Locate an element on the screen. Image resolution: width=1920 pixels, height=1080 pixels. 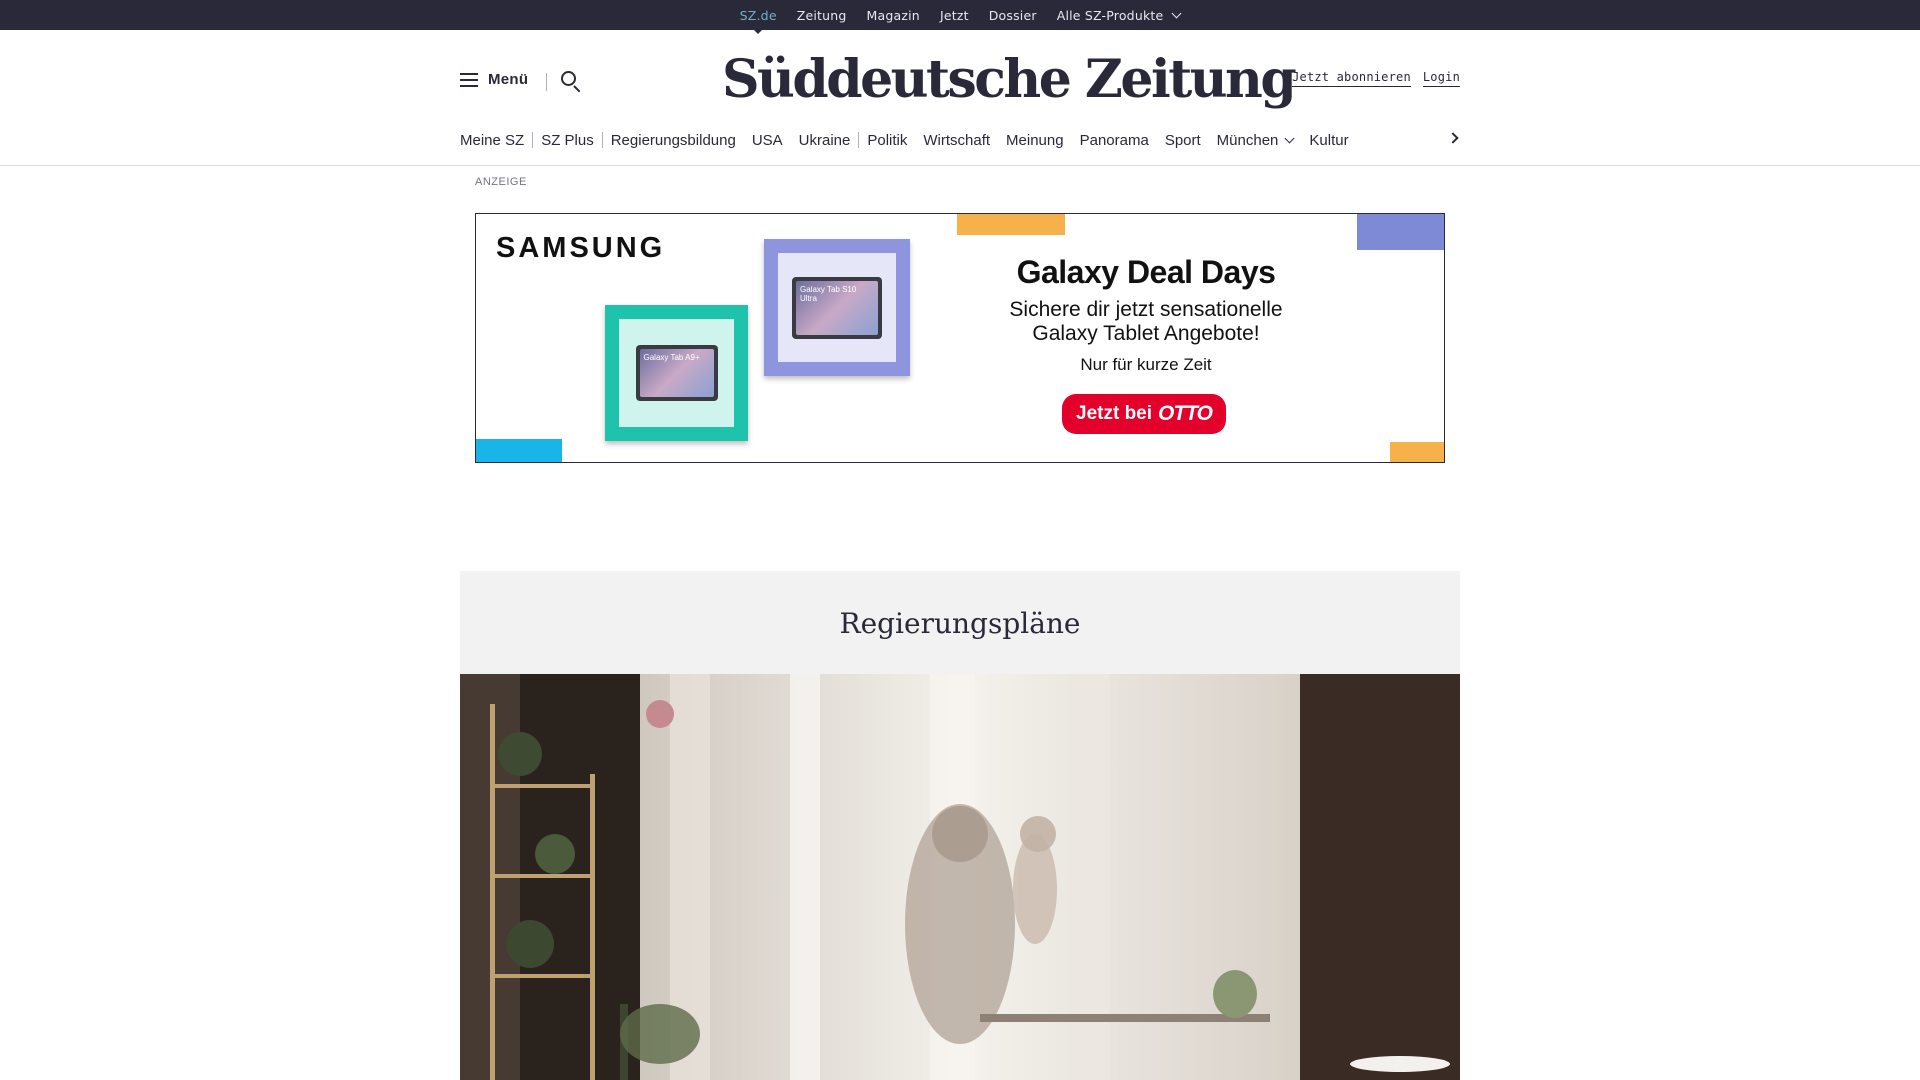
menu-label: Menü is located at coordinates (508, 79).